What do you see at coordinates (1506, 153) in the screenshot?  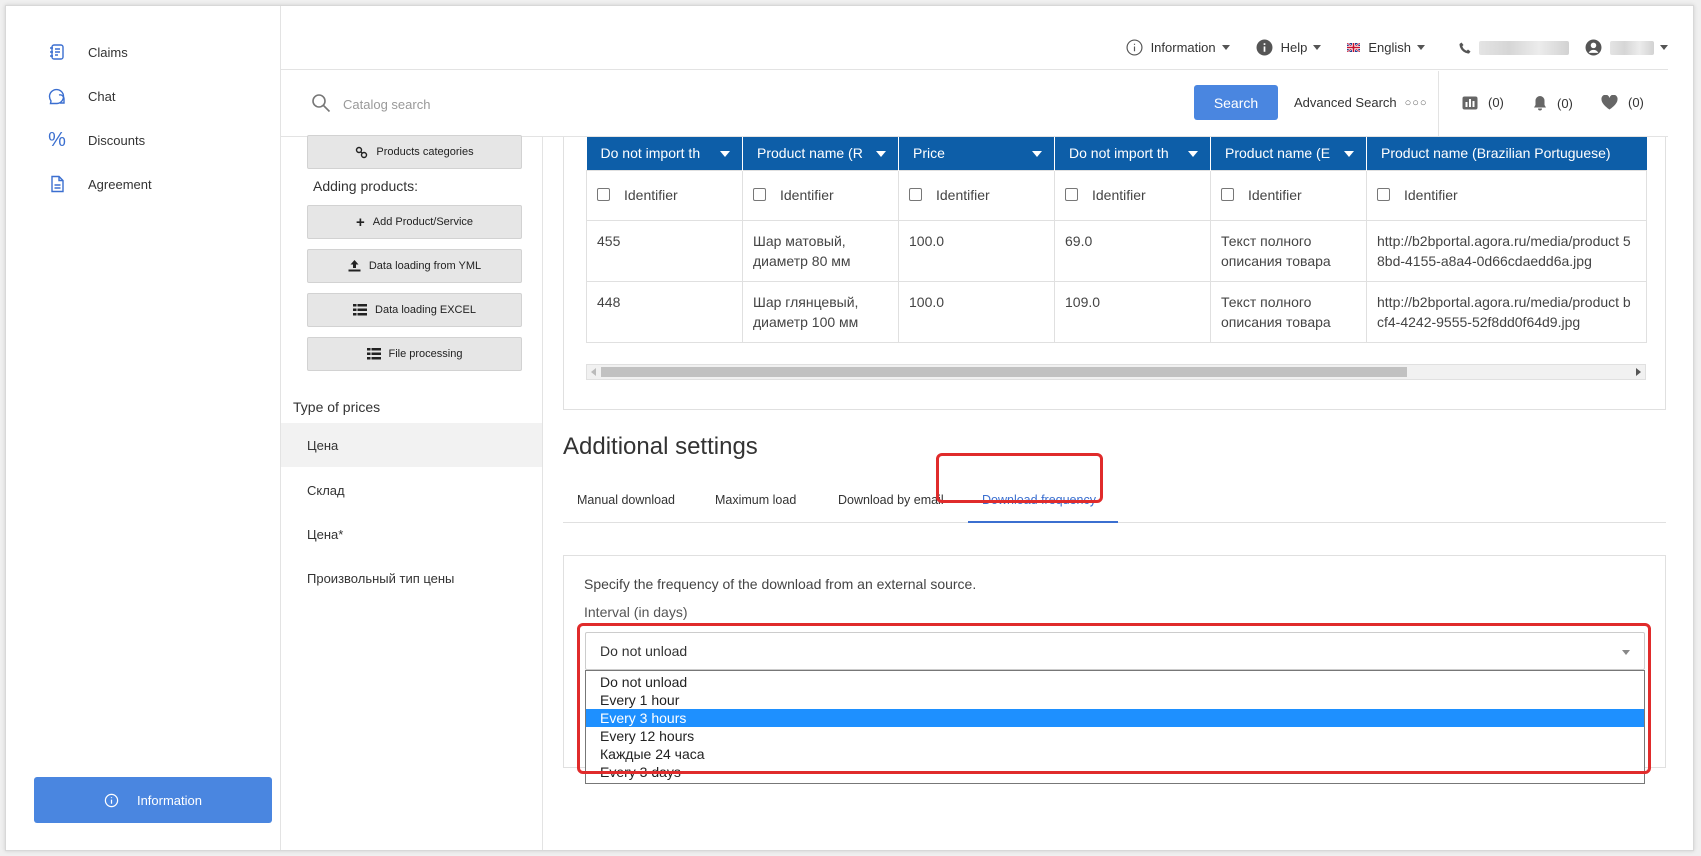 I see `column-header: Product name (Brazilian Portuguese)` at bounding box center [1506, 153].